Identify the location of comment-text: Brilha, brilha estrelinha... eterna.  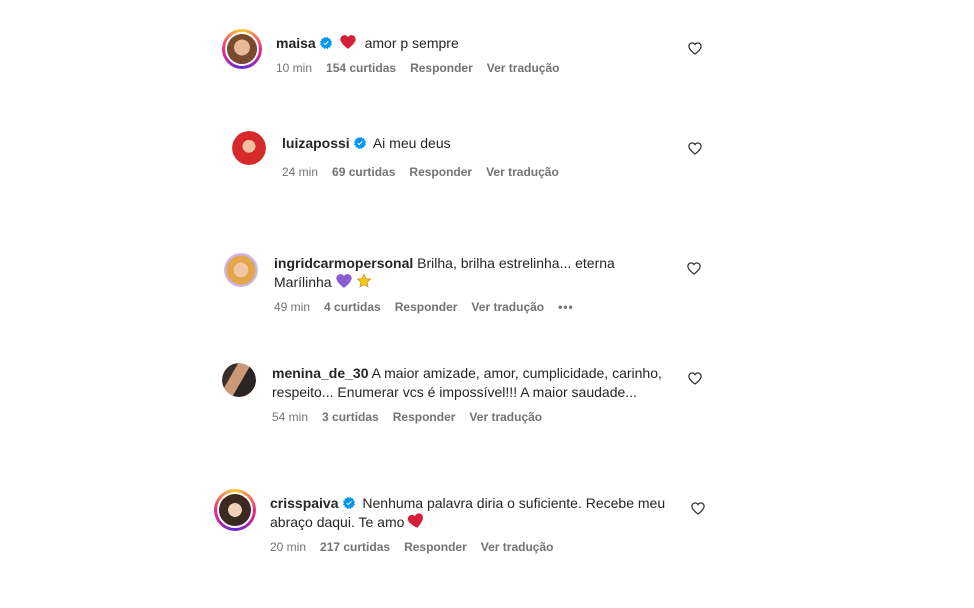
(516, 263).